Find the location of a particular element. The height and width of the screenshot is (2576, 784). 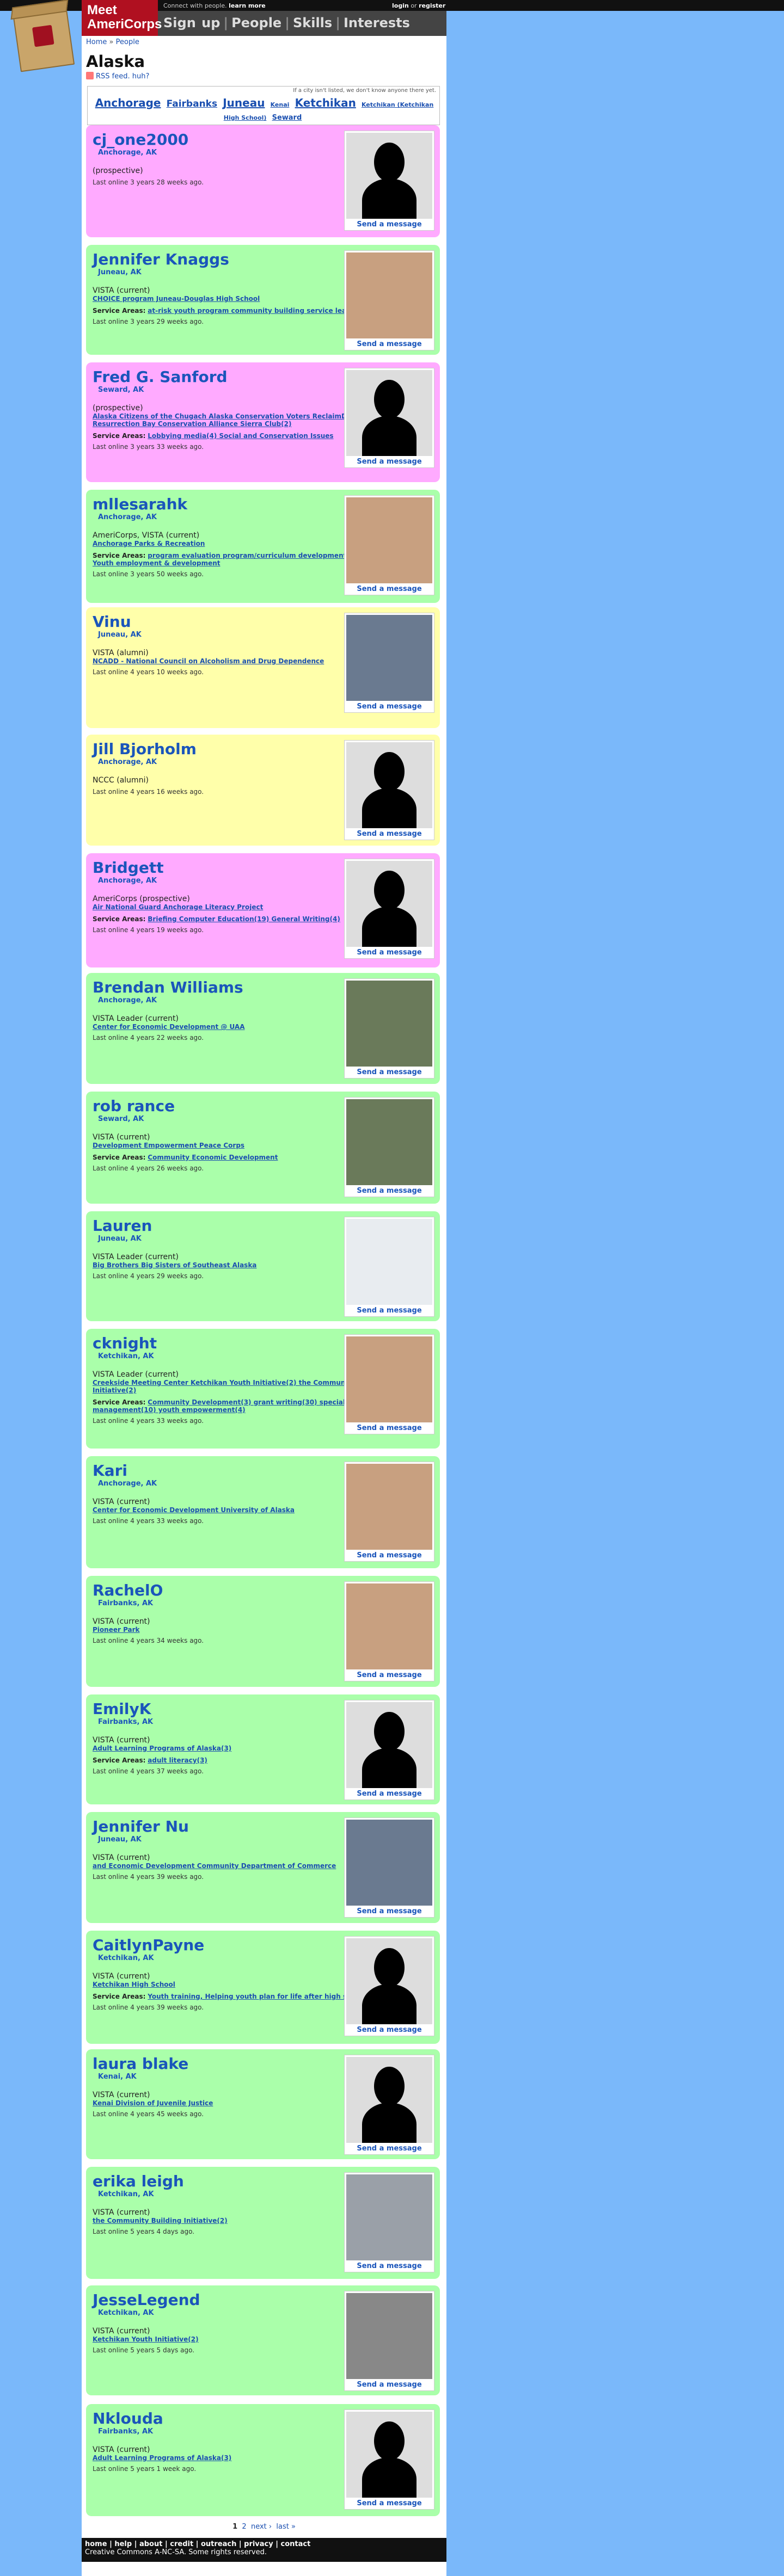

page-2: 2 is located at coordinates (244, 2527).